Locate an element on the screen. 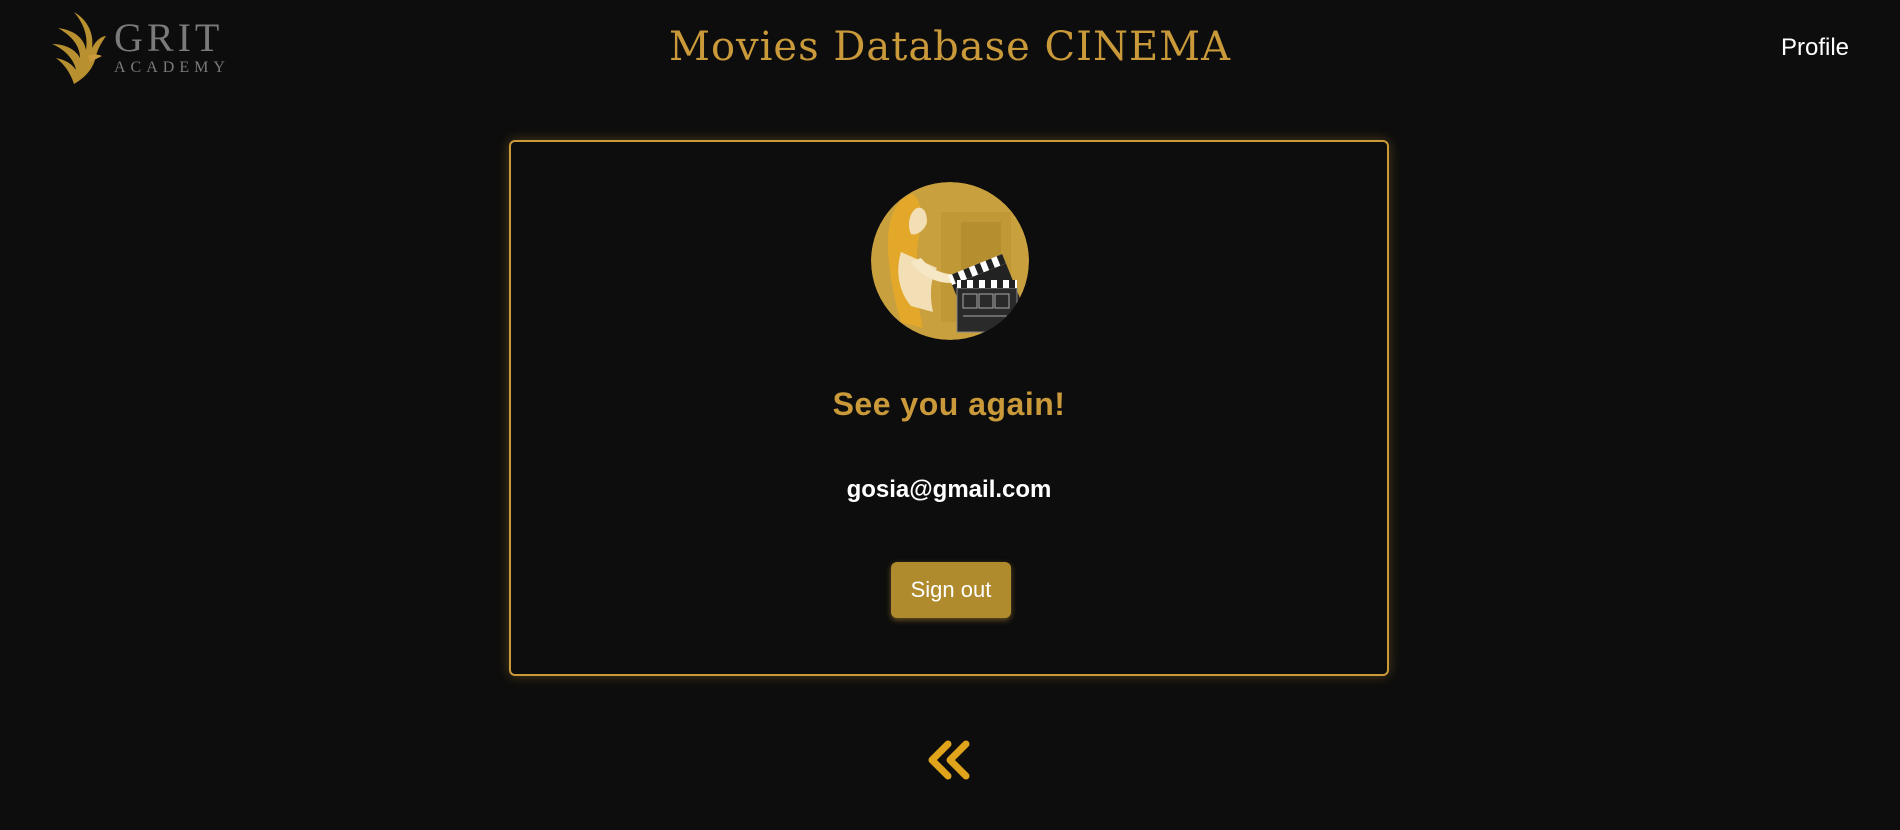 Image resolution: width=1900 pixels, height=830 pixels. site-title: Movies Database CINEMA is located at coordinates (950, 47).